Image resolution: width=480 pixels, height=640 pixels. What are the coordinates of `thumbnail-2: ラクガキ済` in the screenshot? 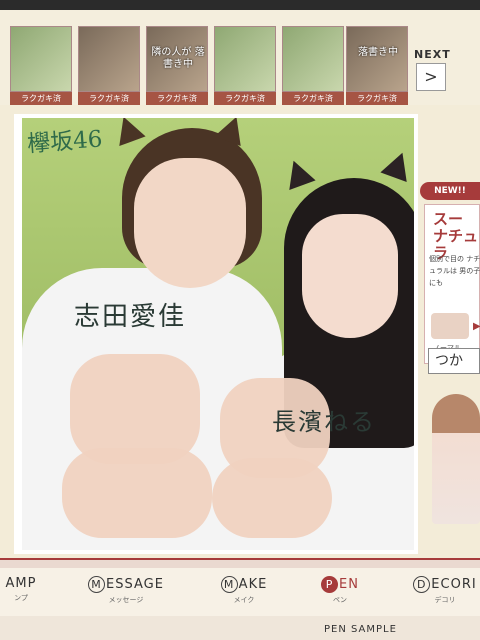 It's located at (109, 67).